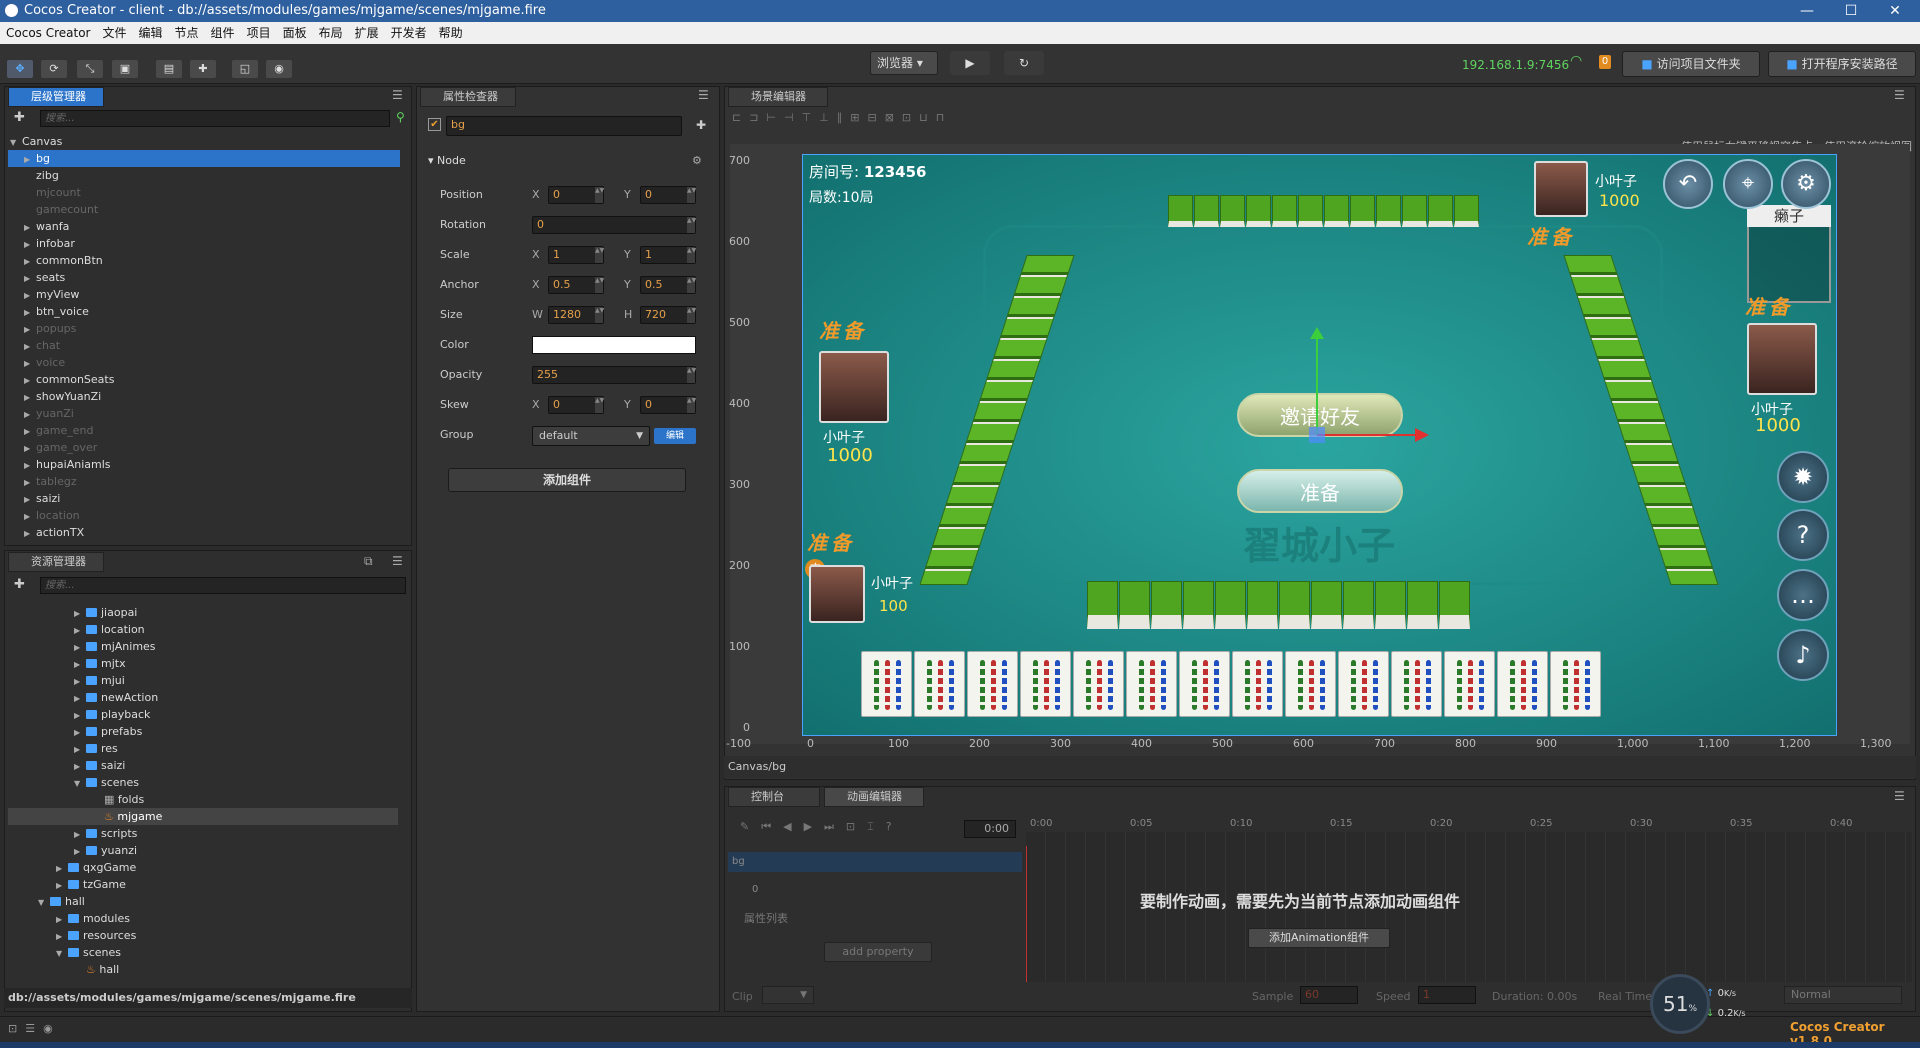  I want to click on hierarchy-node: ▶ location, so click(204, 515).